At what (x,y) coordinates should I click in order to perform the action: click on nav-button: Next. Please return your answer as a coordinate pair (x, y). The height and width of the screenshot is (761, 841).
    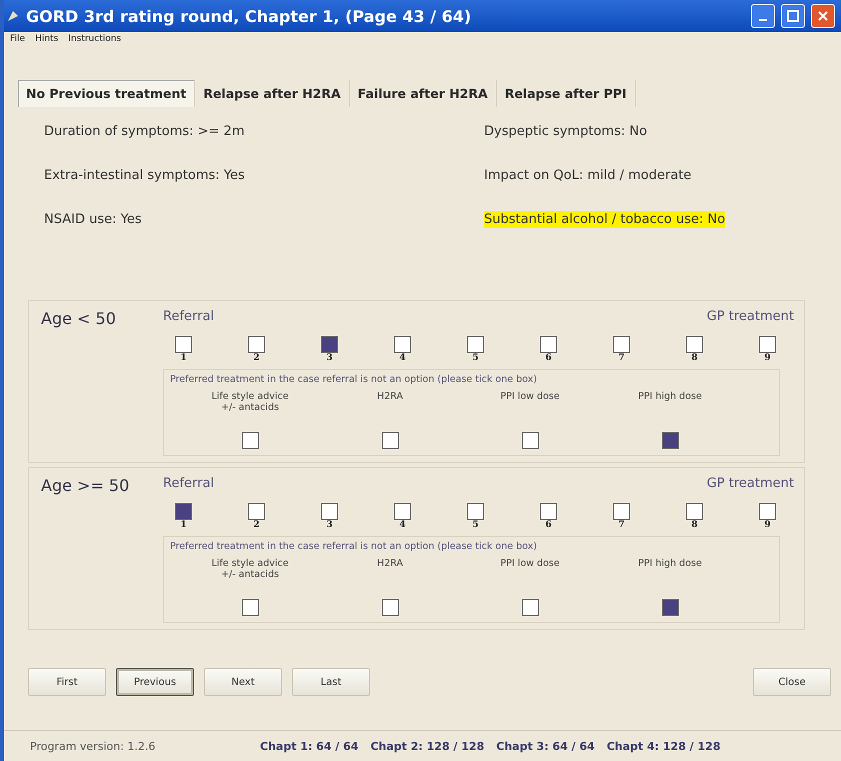
    Looking at the image, I should click on (243, 682).